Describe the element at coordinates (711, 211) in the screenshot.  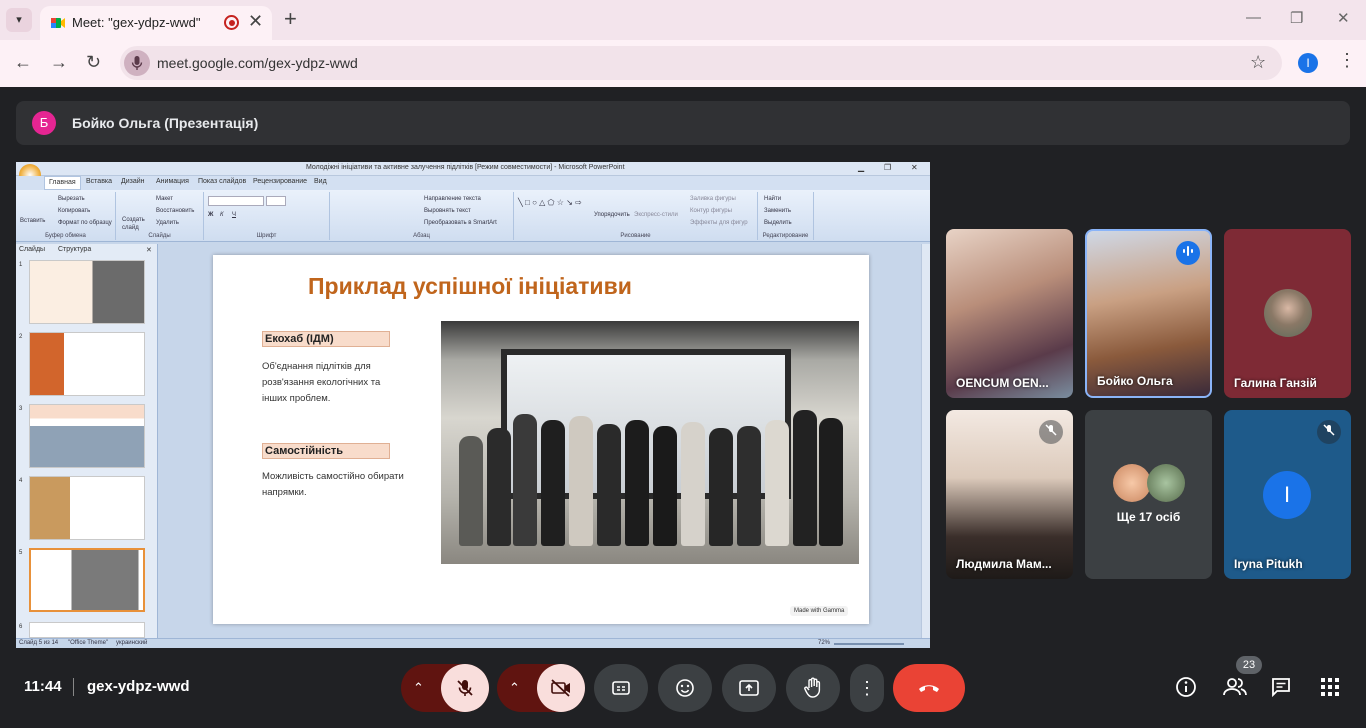
I see `shape-outline-button: Контур фигуры` at that location.